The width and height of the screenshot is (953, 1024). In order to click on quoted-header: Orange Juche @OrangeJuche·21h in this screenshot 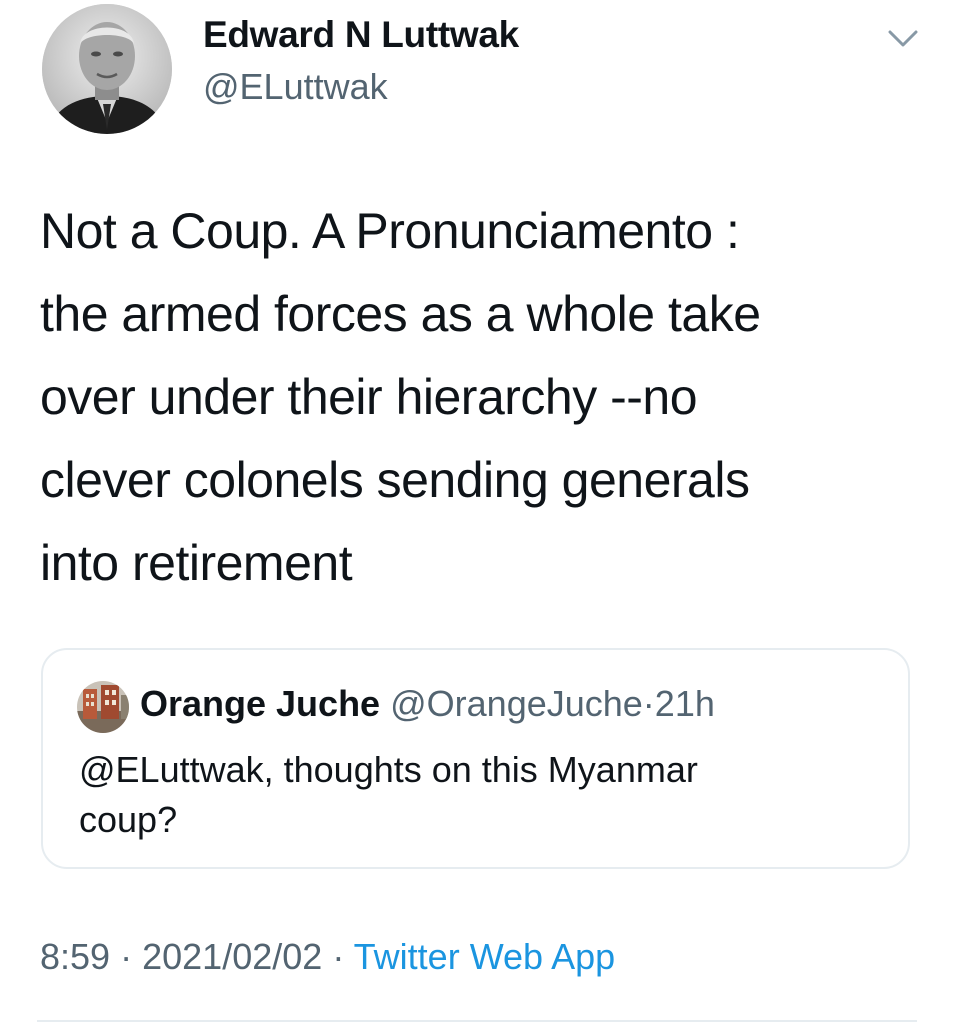, I will do `click(427, 704)`.